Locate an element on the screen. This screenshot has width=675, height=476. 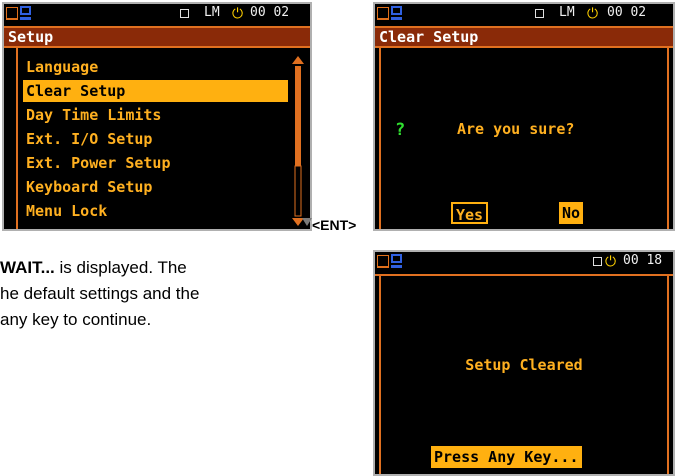
scroll-down-arrow-icon is located at coordinates (307, 222).